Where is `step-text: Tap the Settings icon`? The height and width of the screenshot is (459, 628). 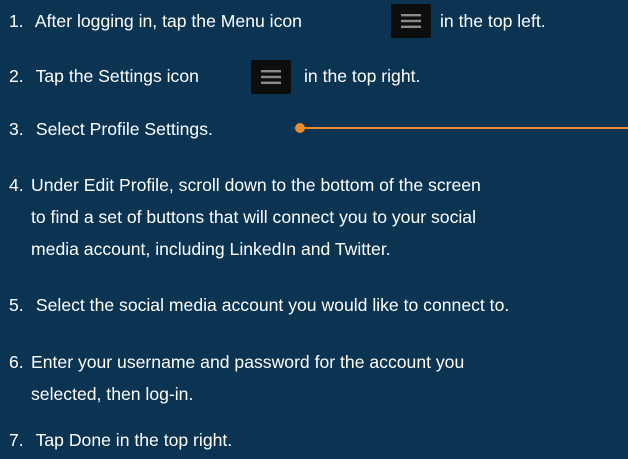
step-text: Tap the Settings icon is located at coordinates (117, 76).